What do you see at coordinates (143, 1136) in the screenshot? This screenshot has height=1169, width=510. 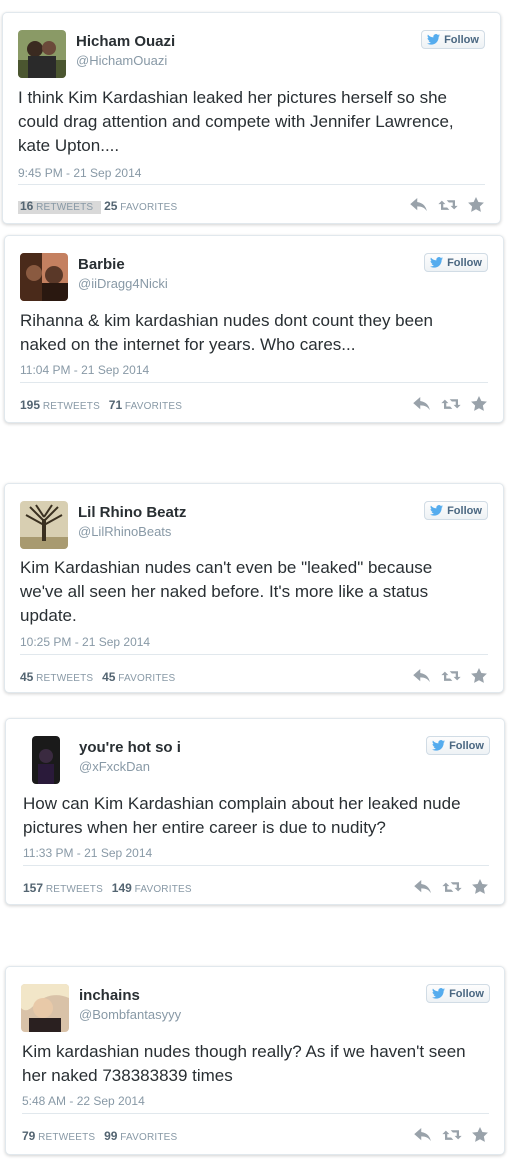 I see `favorite-count: 99 FAVORITES` at bounding box center [143, 1136].